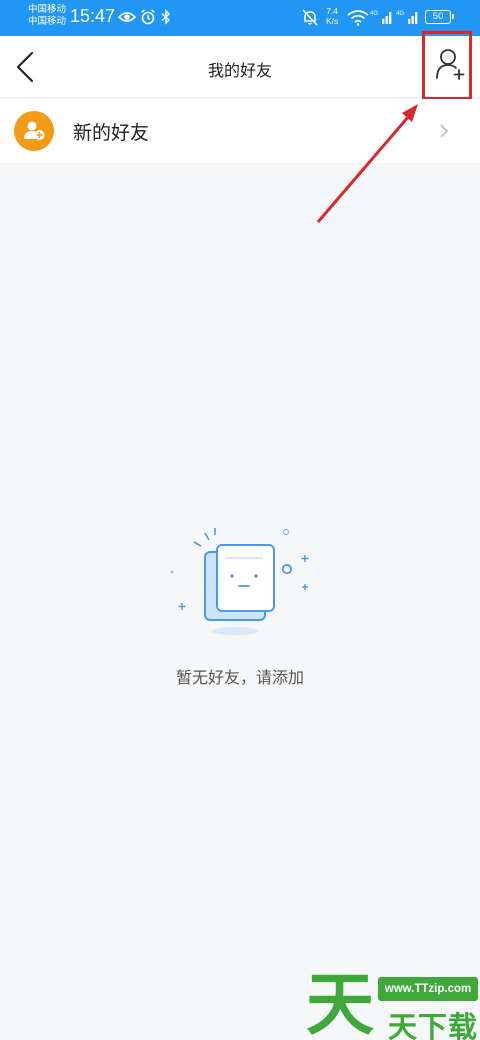 The width and height of the screenshot is (480, 1040). Describe the element at coordinates (444, 131) in the screenshot. I see `chevron-right-icon` at that location.